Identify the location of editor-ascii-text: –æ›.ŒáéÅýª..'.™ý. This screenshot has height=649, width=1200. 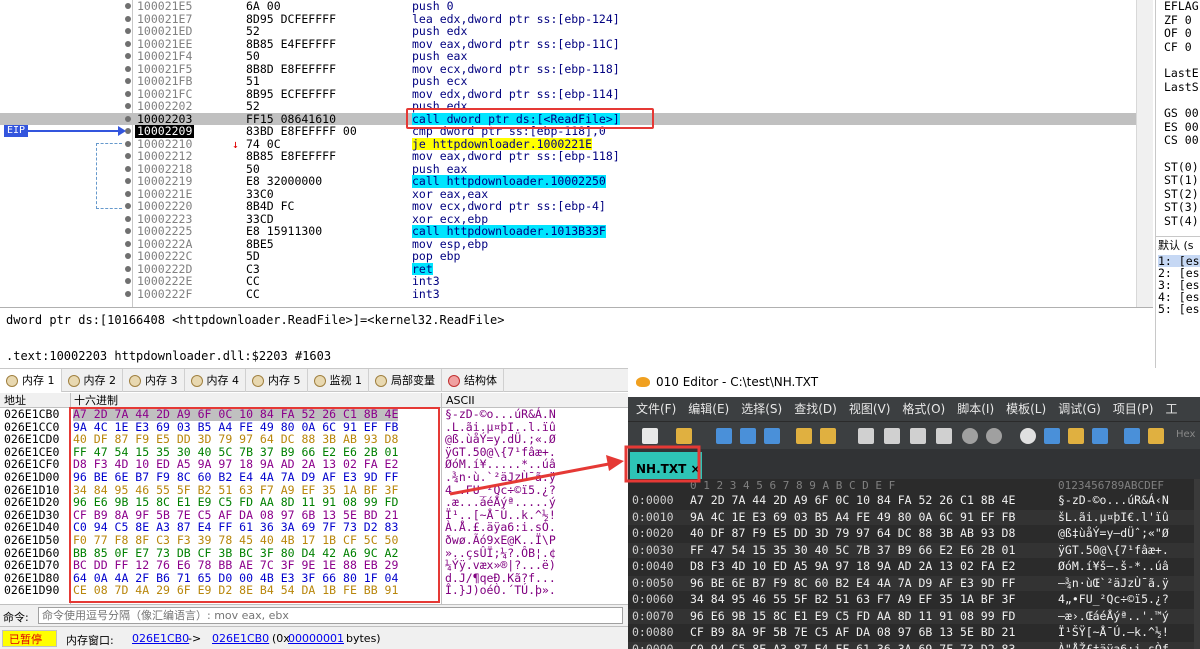
(1113, 616).